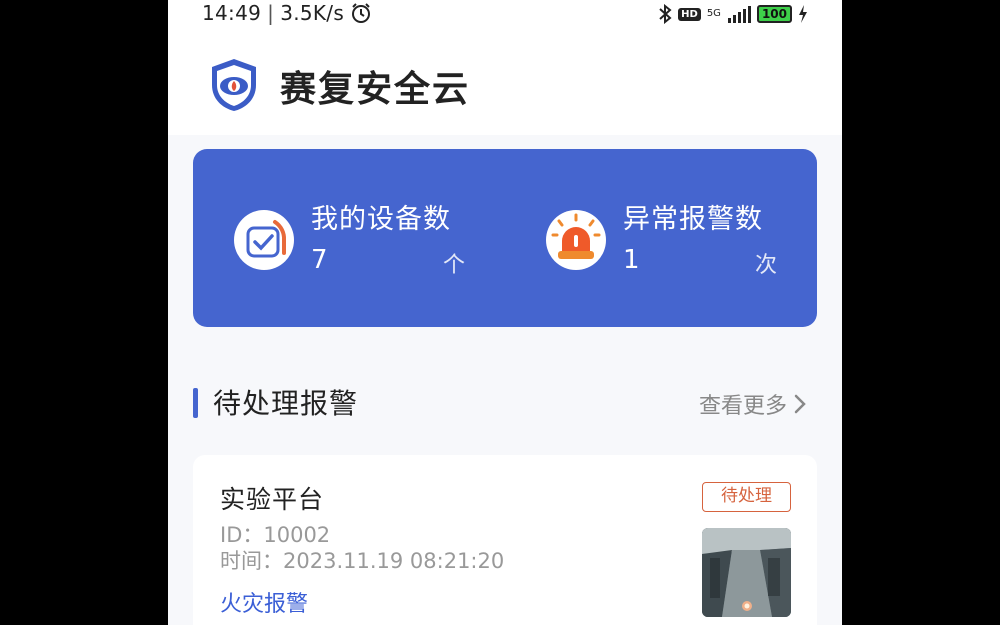  Describe the element at coordinates (195, 403) in the screenshot. I see `section-accent-bar` at that location.